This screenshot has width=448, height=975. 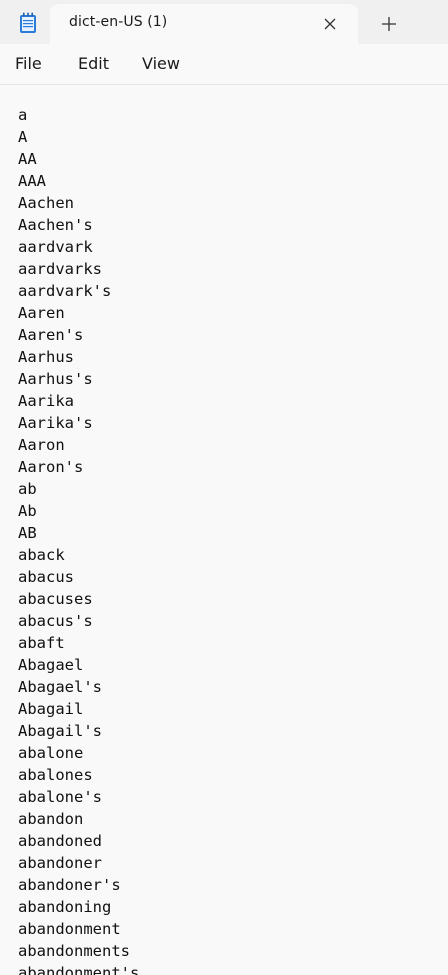 What do you see at coordinates (41, 313) in the screenshot?
I see `text-line: Aaren` at bounding box center [41, 313].